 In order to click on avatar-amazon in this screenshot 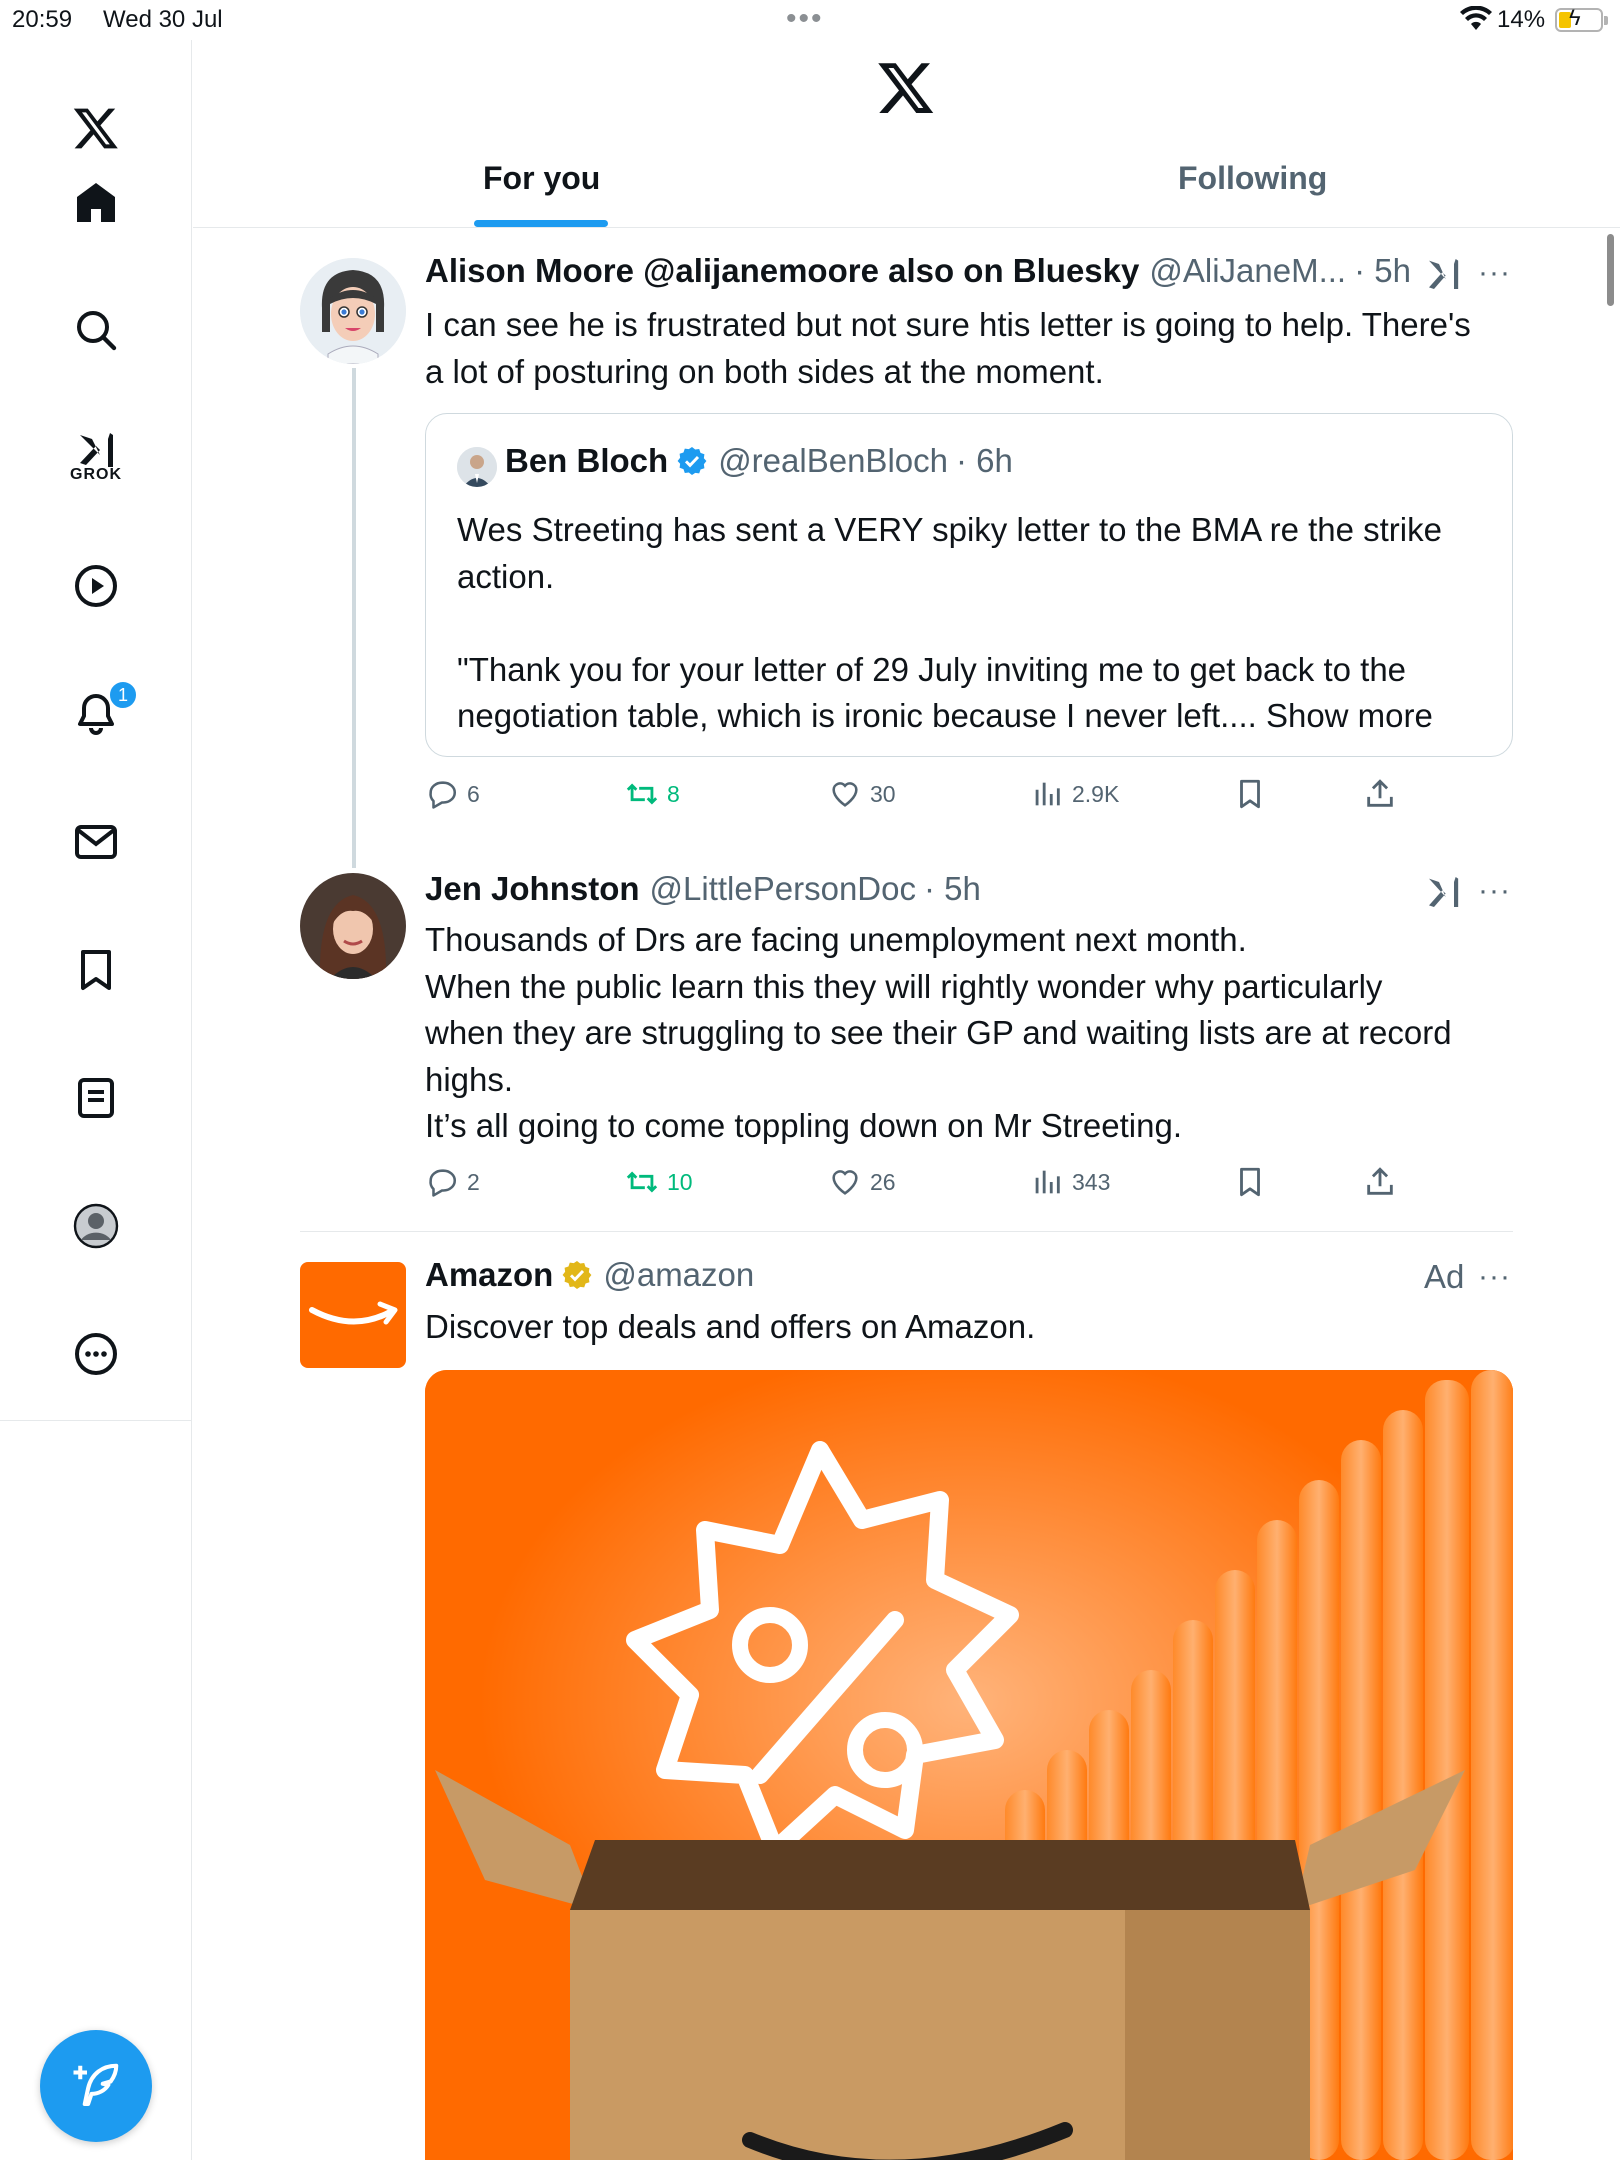, I will do `click(353, 1315)`.